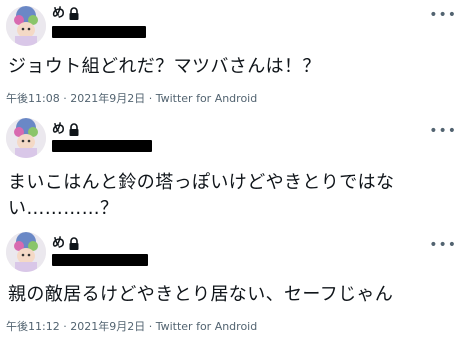 The width and height of the screenshot is (469, 344). I want to click on tweet-time: 午後11:12, so click(33, 326).